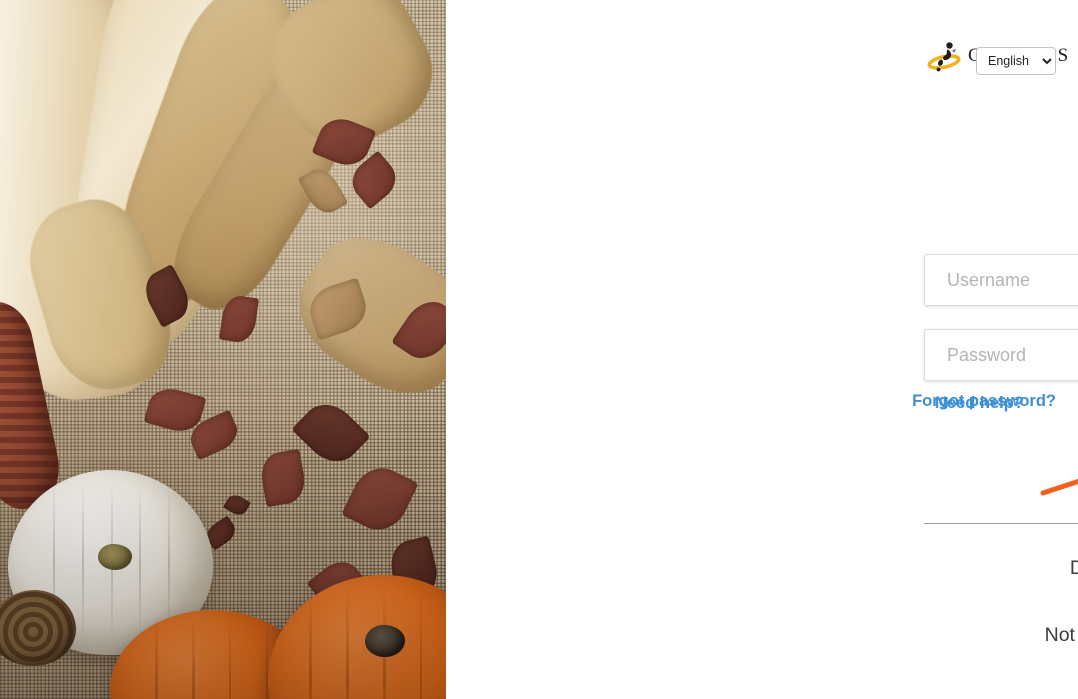 The width and height of the screenshot is (1078, 699). Describe the element at coordinates (1001, 280) in the screenshot. I see `username-input` at that location.